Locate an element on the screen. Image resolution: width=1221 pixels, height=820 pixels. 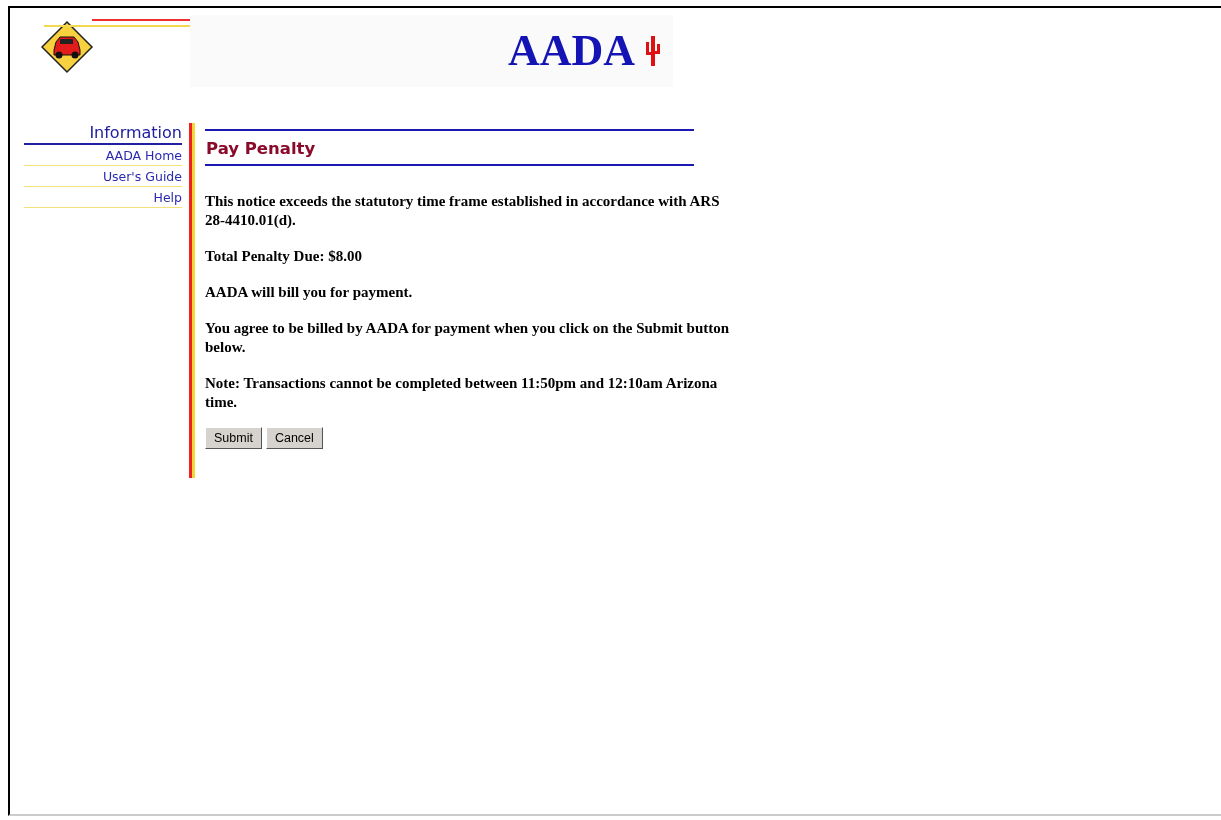
cancel-button: Cancel is located at coordinates (294, 438).